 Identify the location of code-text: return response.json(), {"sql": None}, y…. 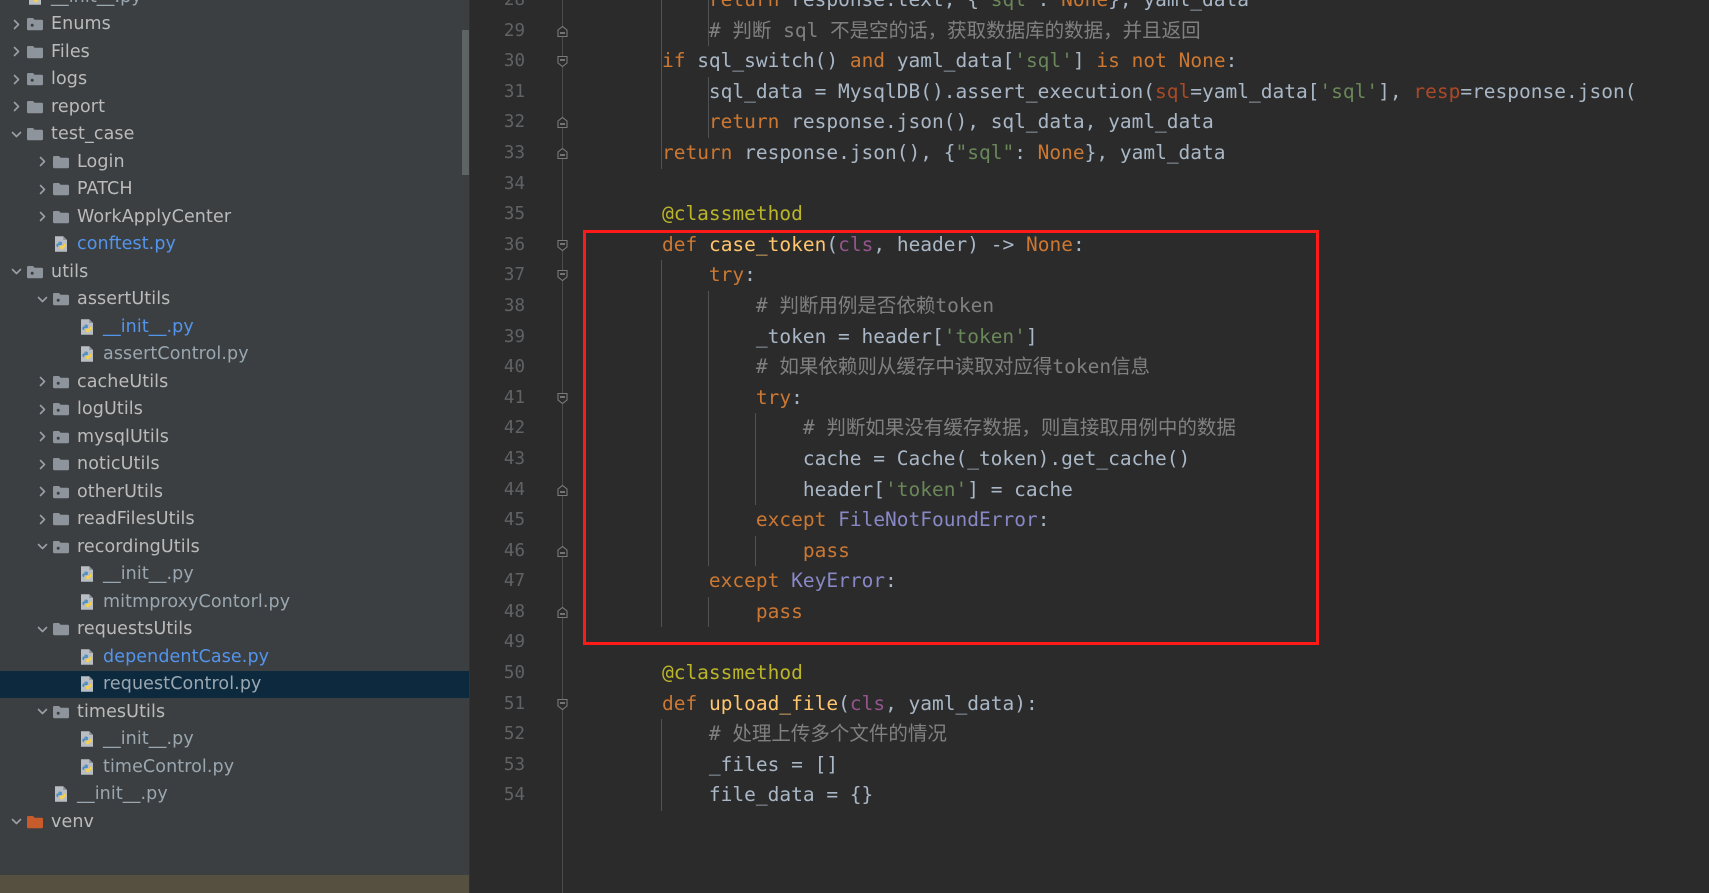
(943, 152).